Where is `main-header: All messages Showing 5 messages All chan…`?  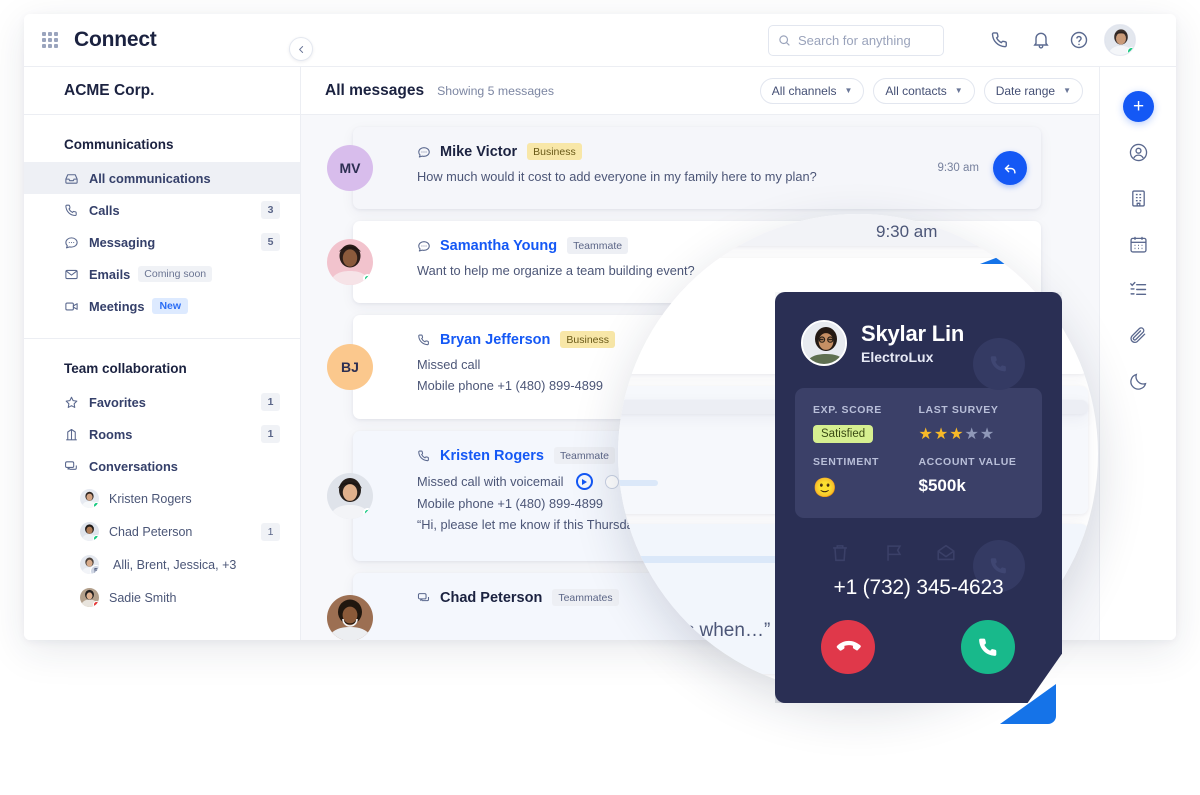 main-header: All messages Showing 5 messages All chan… is located at coordinates (700, 91).